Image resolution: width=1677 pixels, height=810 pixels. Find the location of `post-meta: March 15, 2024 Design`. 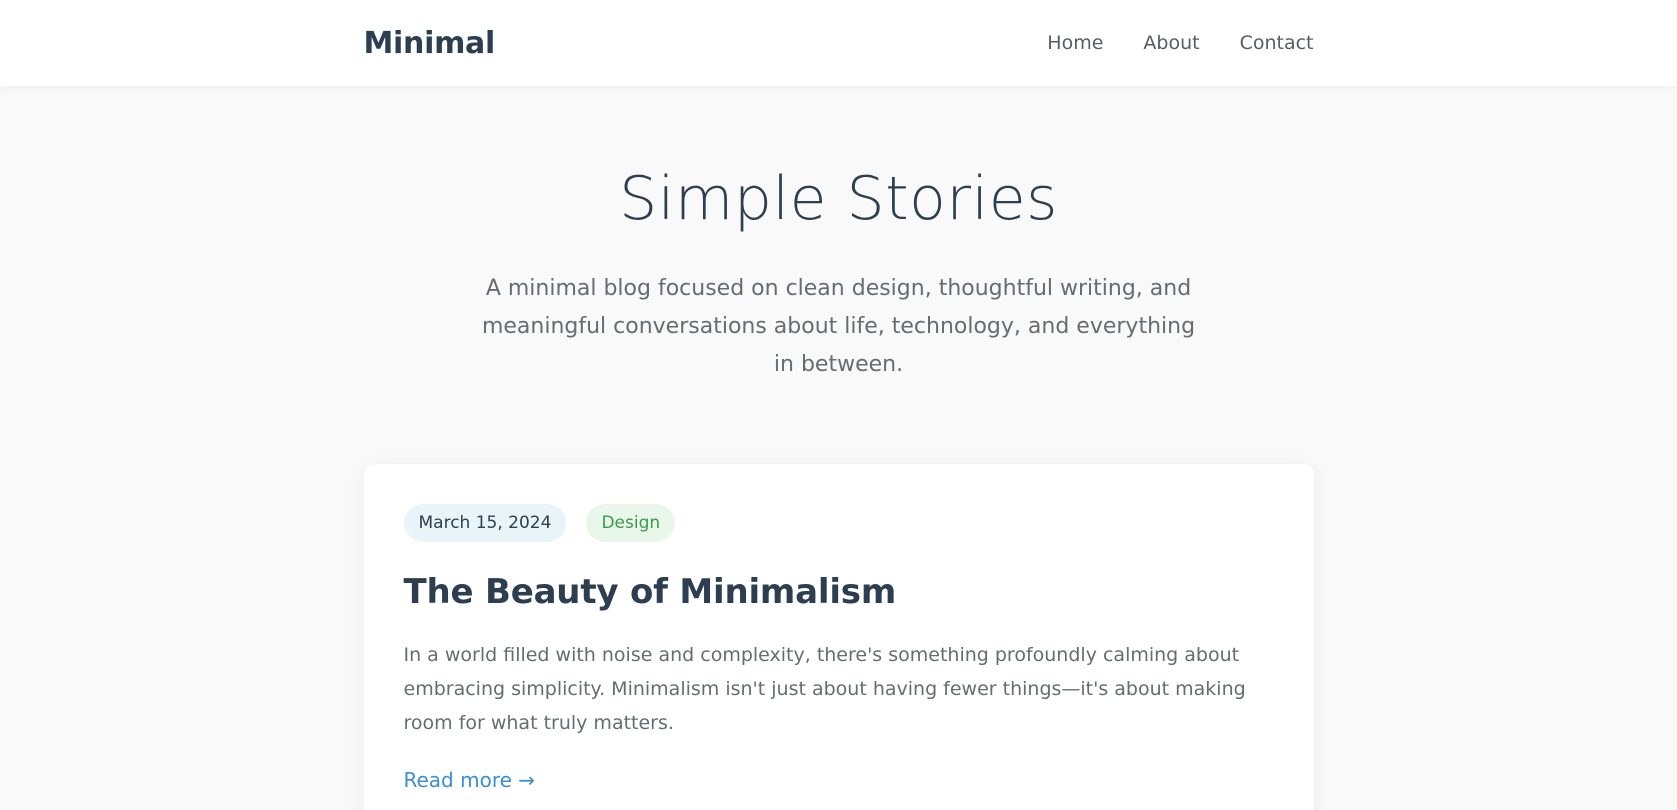

post-meta: March 15, 2024 Design is located at coordinates (838, 523).